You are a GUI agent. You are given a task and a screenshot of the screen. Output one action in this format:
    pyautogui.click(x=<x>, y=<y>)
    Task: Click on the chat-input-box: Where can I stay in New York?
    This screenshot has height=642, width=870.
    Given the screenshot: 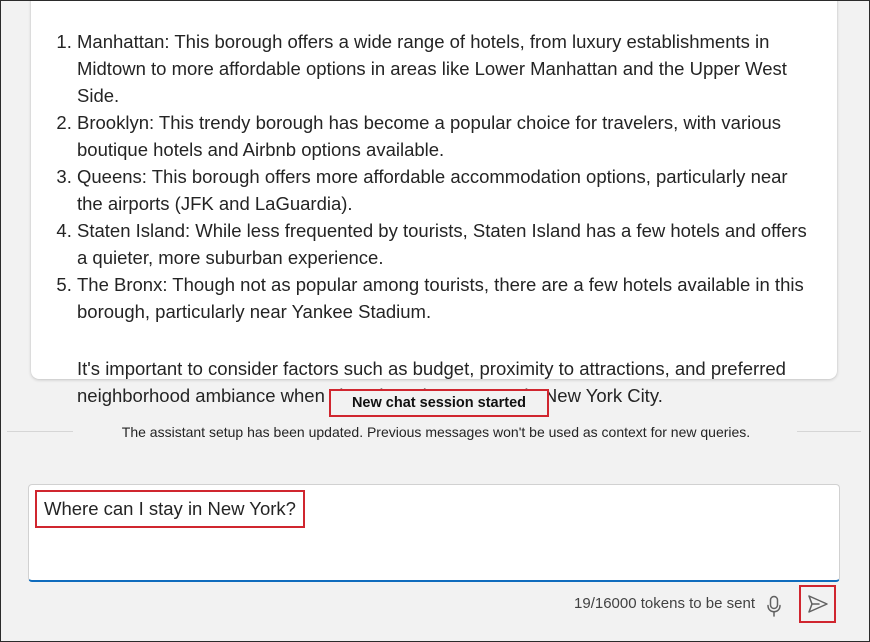 What is the action you would take?
    pyautogui.click(x=434, y=533)
    